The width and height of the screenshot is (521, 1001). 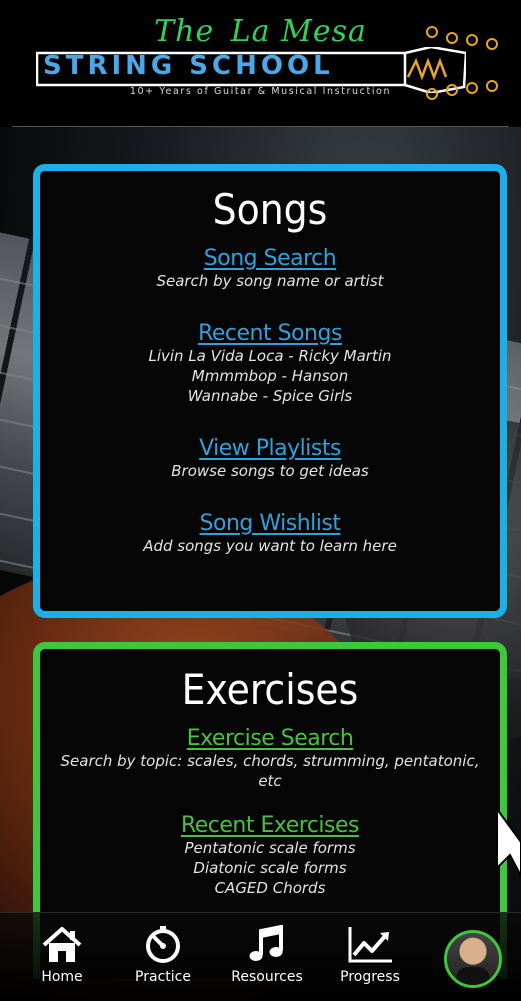 What do you see at coordinates (188, 66) in the screenshot?
I see `logo-main-text: STRING SCHOOL` at bounding box center [188, 66].